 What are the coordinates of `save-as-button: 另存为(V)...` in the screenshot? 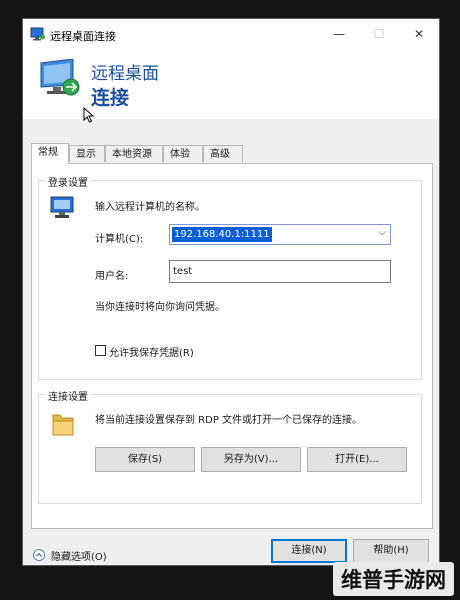 It's located at (251, 459).